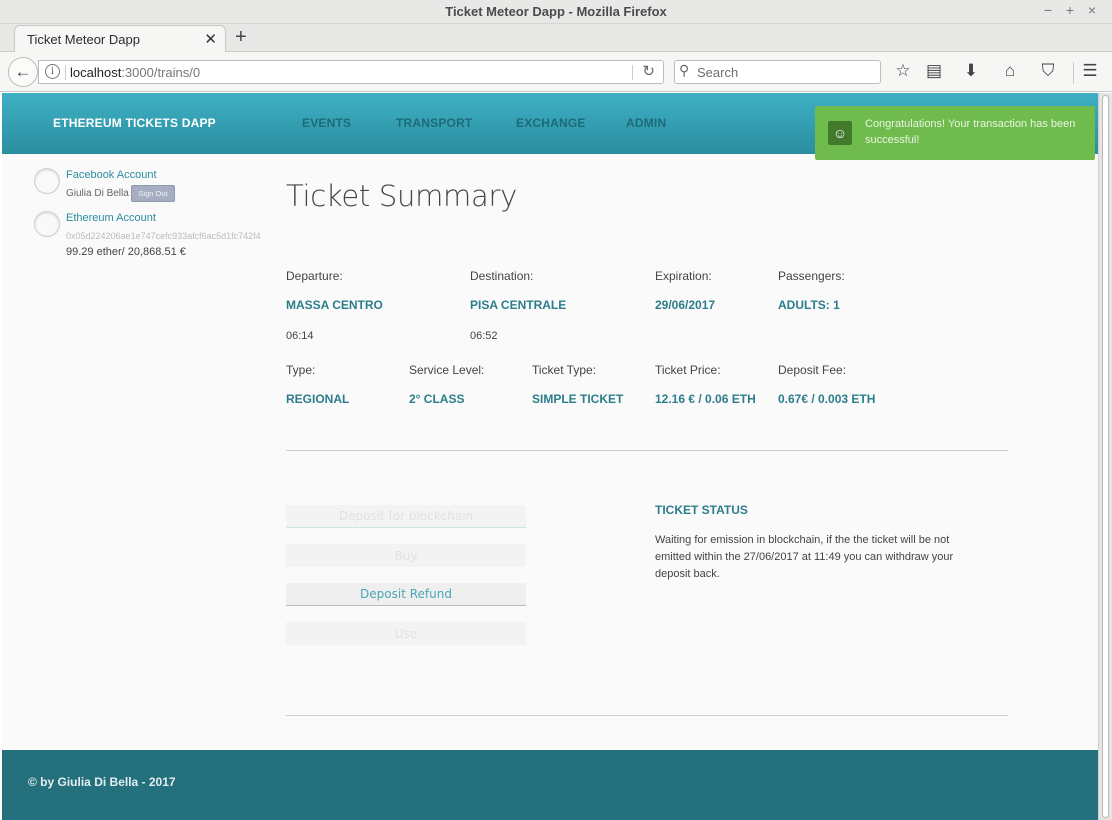  Describe the element at coordinates (840, 133) in the screenshot. I see `smiley-icon: ☺` at that location.